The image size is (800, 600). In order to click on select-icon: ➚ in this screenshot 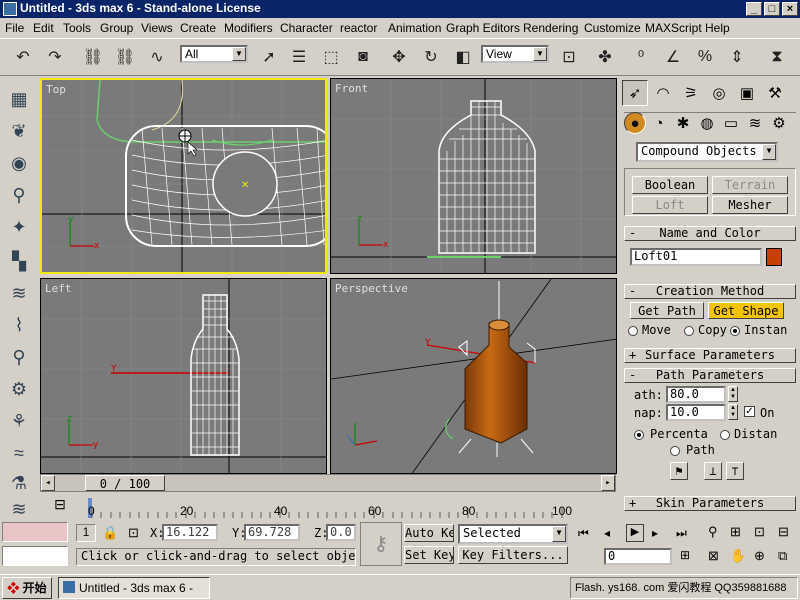, I will do `click(269, 57)`.